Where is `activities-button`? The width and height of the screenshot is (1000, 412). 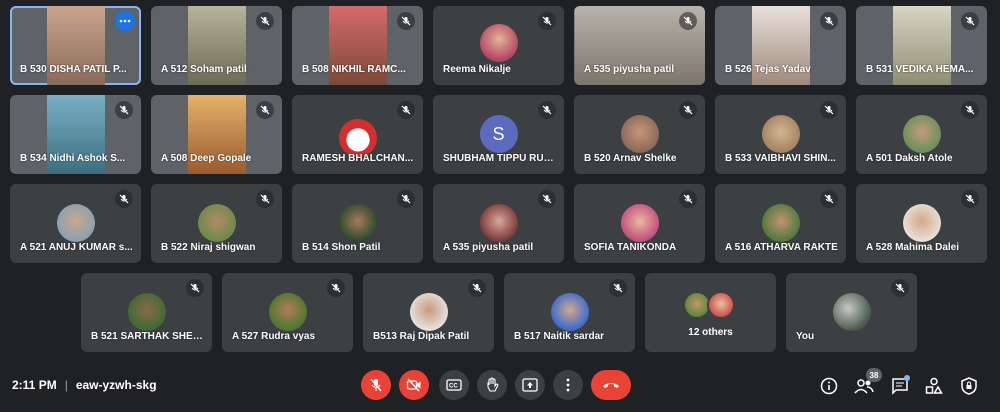
activities-button is located at coordinates (934, 386).